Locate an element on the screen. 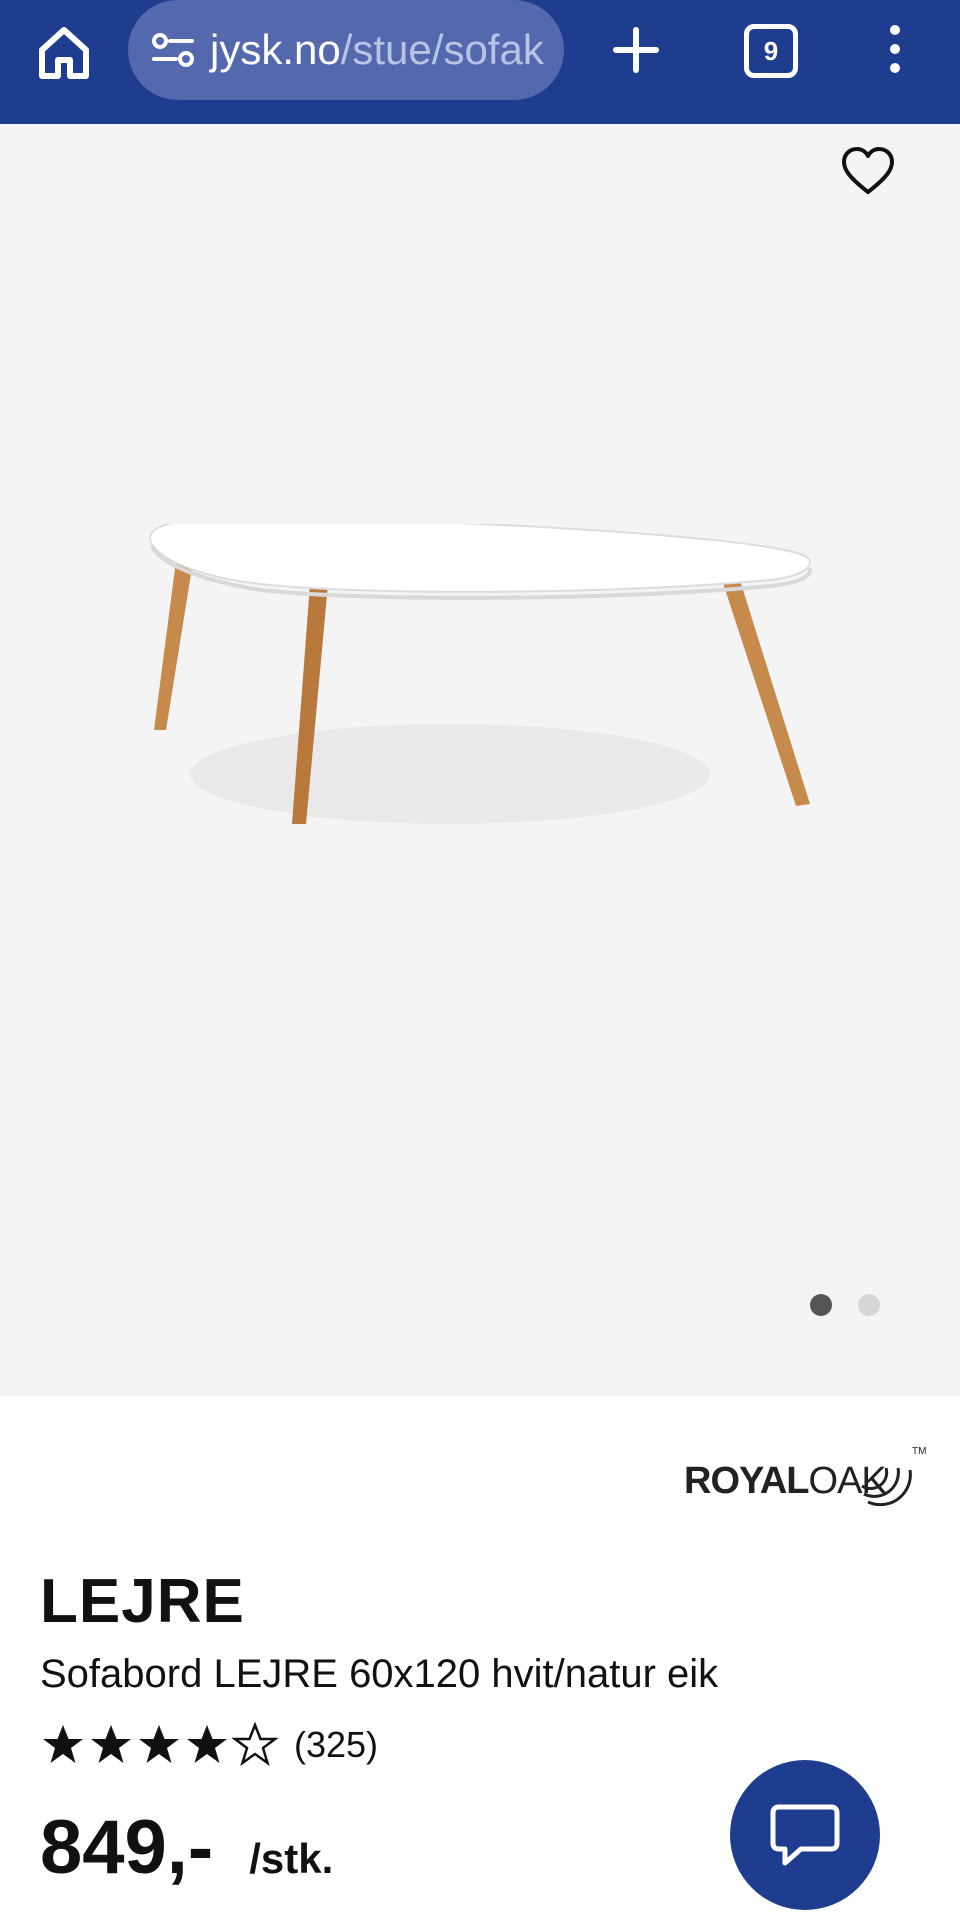 The width and height of the screenshot is (960, 1915). plus-icon is located at coordinates (636, 50).